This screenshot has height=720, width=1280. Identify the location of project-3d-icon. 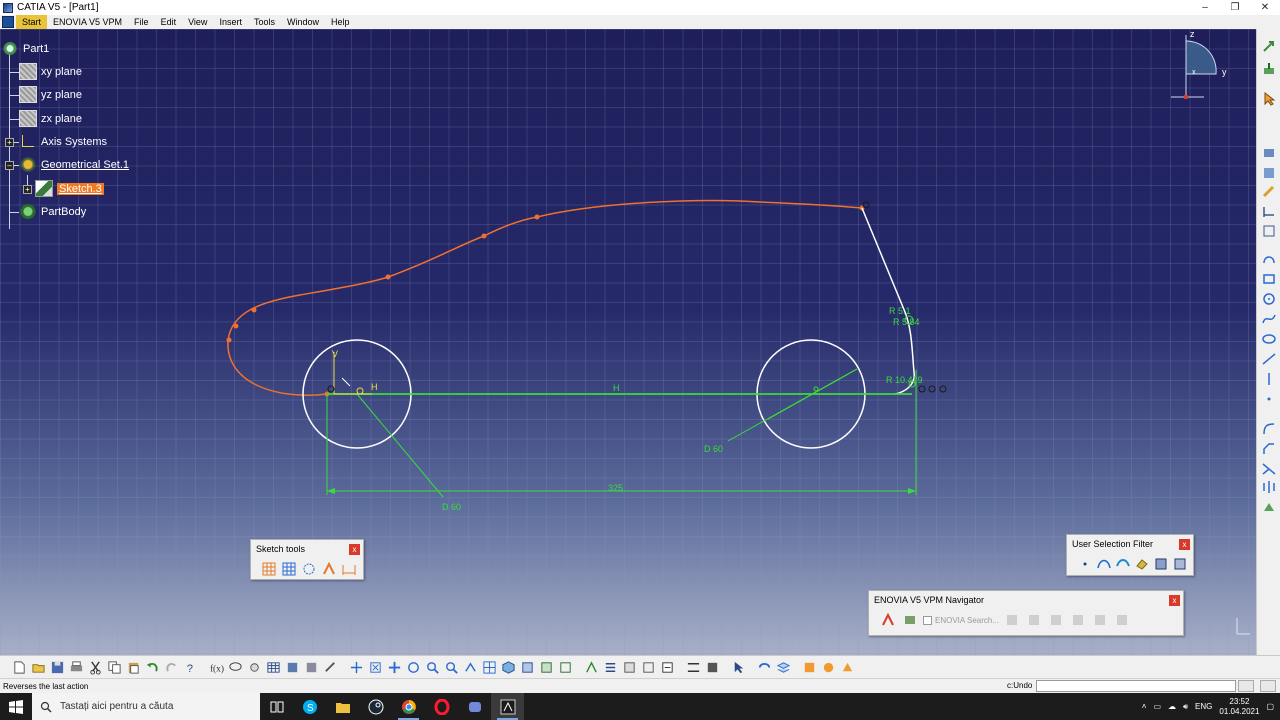
(1269, 507).